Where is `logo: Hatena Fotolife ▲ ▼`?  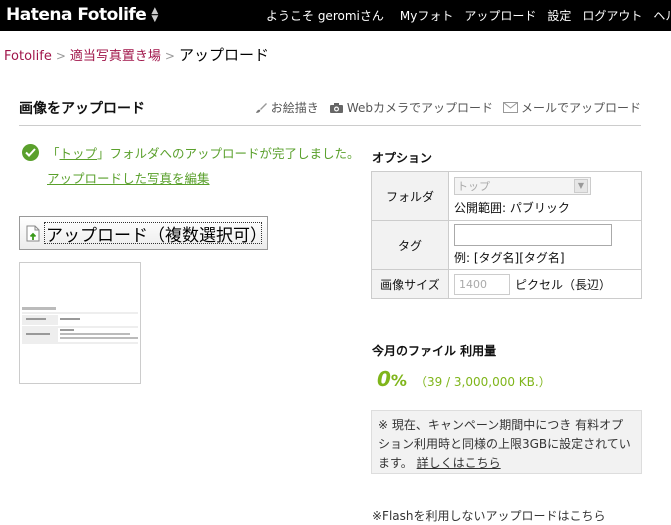
logo: Hatena Fotolife ▲ ▼ is located at coordinates (82, 15).